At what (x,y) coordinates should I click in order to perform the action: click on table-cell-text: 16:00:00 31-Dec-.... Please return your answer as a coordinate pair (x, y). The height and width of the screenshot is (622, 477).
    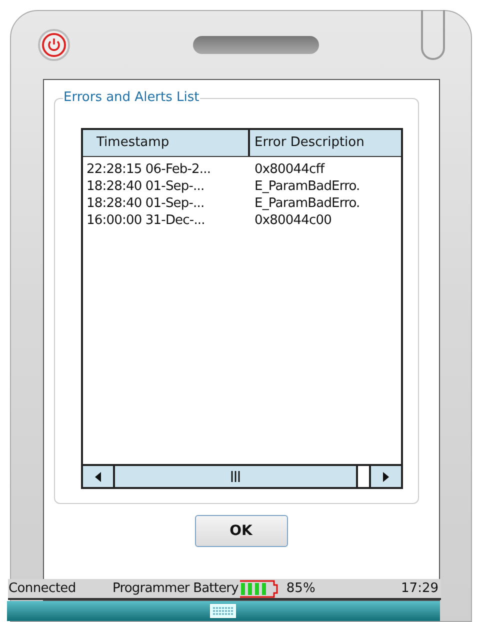
    Looking at the image, I should click on (146, 220).